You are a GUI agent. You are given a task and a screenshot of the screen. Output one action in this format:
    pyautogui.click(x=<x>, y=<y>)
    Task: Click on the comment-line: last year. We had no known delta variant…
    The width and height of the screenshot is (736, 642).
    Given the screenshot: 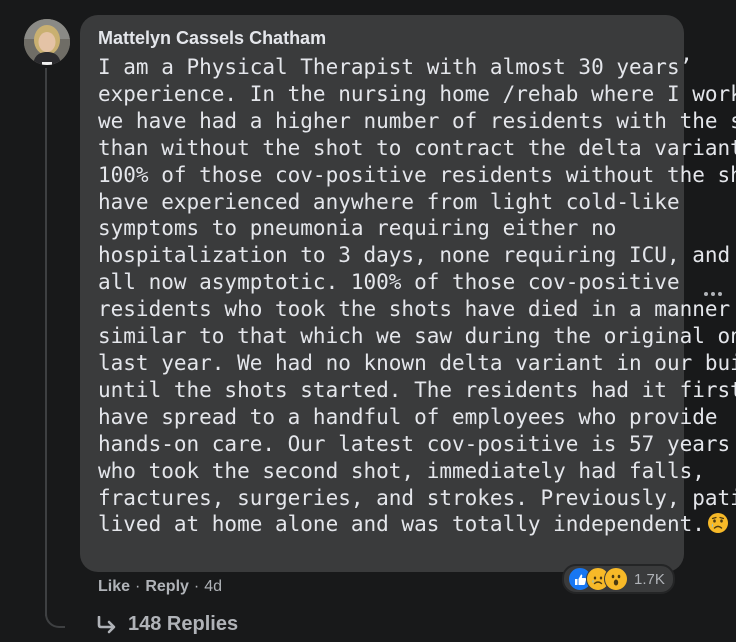 What is the action you would take?
    pyautogui.click(x=417, y=362)
    